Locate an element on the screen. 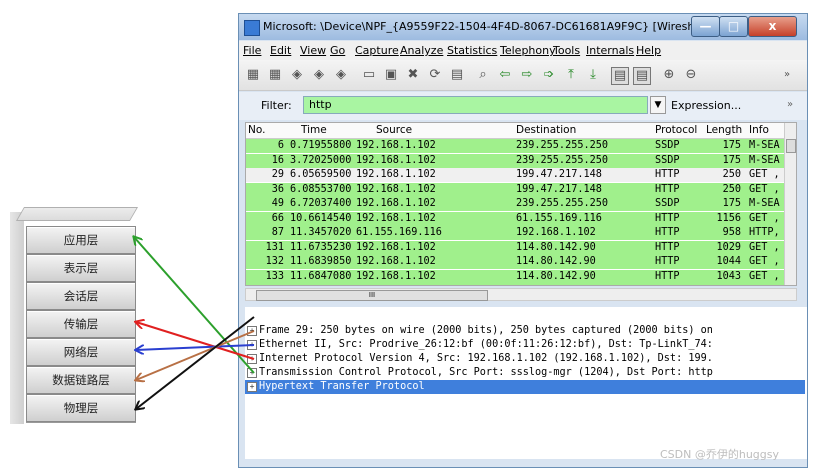 The width and height of the screenshot is (819, 471). arrow-ip-to-network is located at coordinates (195, 347).